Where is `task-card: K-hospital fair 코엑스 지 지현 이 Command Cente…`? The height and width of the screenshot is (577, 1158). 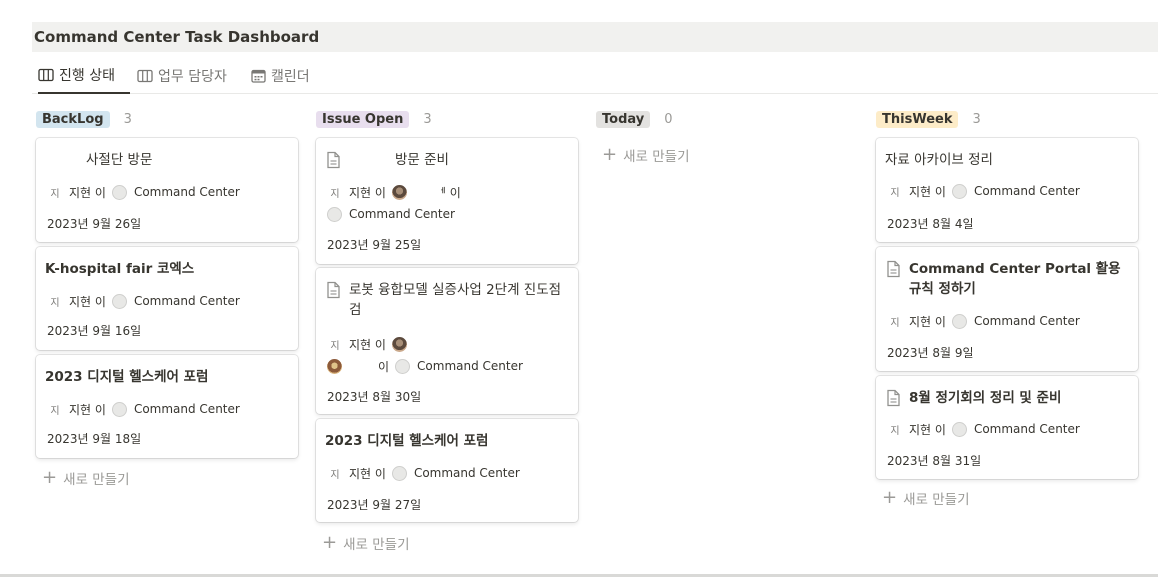
task-card: K-hospital fair 코엑스 지 지현 이 Command Cente… is located at coordinates (167, 298).